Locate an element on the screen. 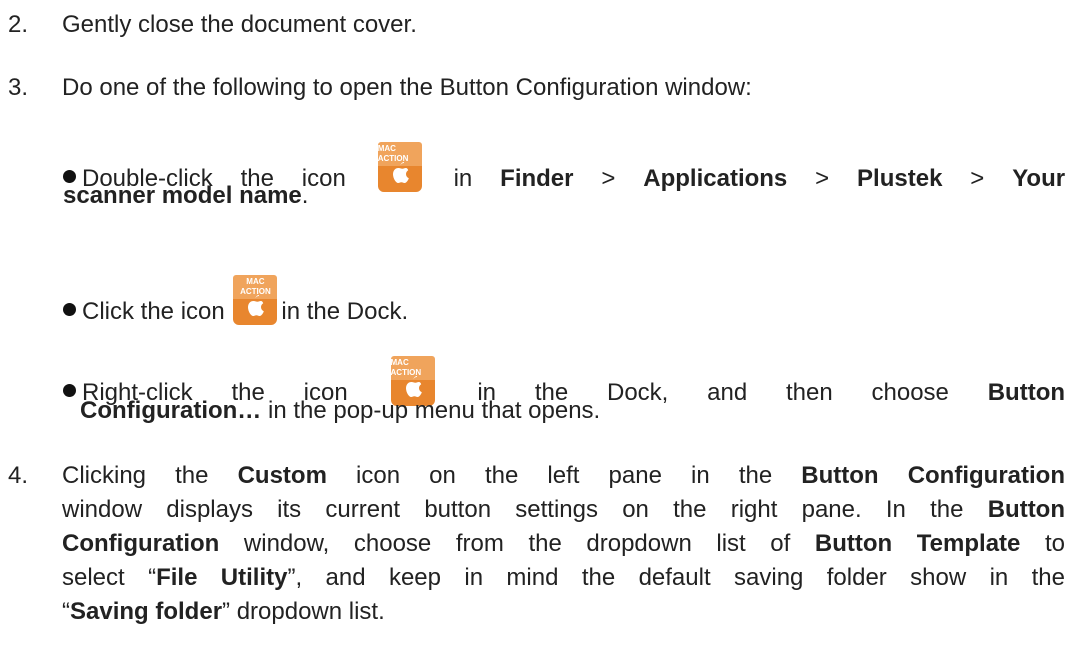  menu-path-model: scanner model name is located at coordinates (182, 195).